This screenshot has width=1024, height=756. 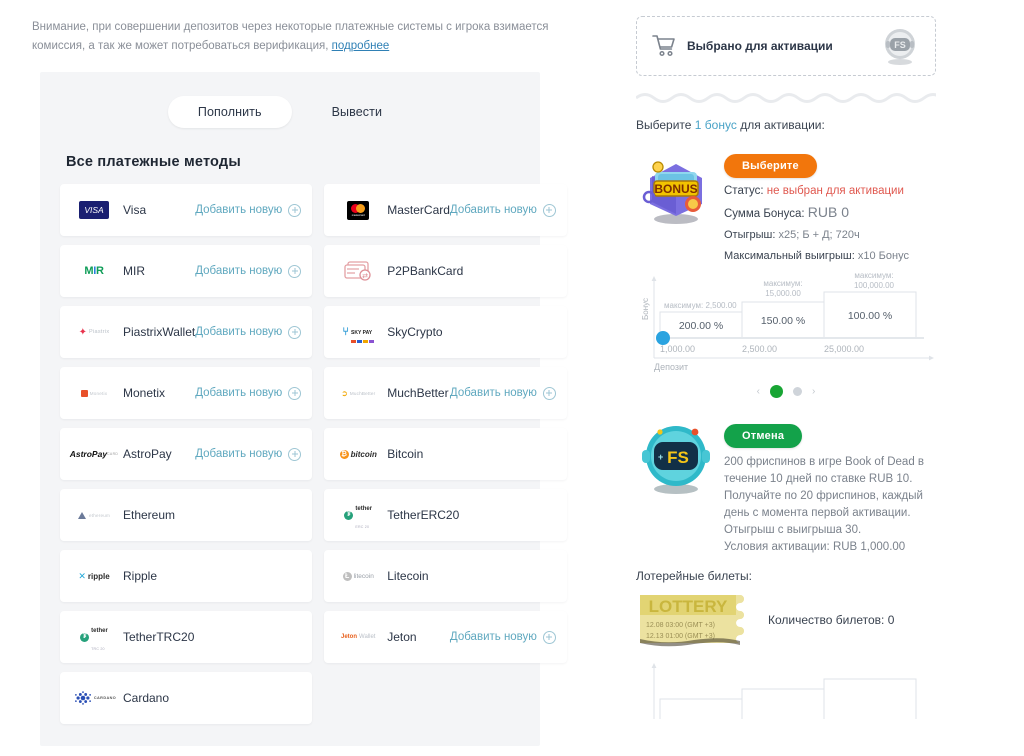 I want to click on ripple-logo: ✕ ripple, so click(x=94, y=575).